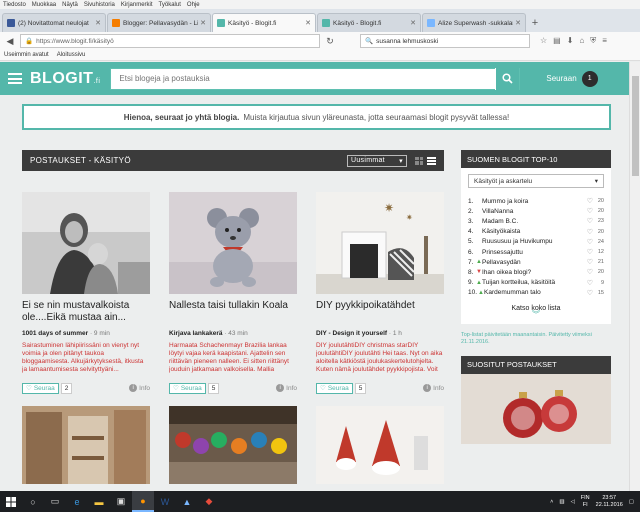  What do you see at coordinates (44, 5) in the screenshot?
I see `menu-item-edit: Muokkaa` at bounding box center [44, 5].